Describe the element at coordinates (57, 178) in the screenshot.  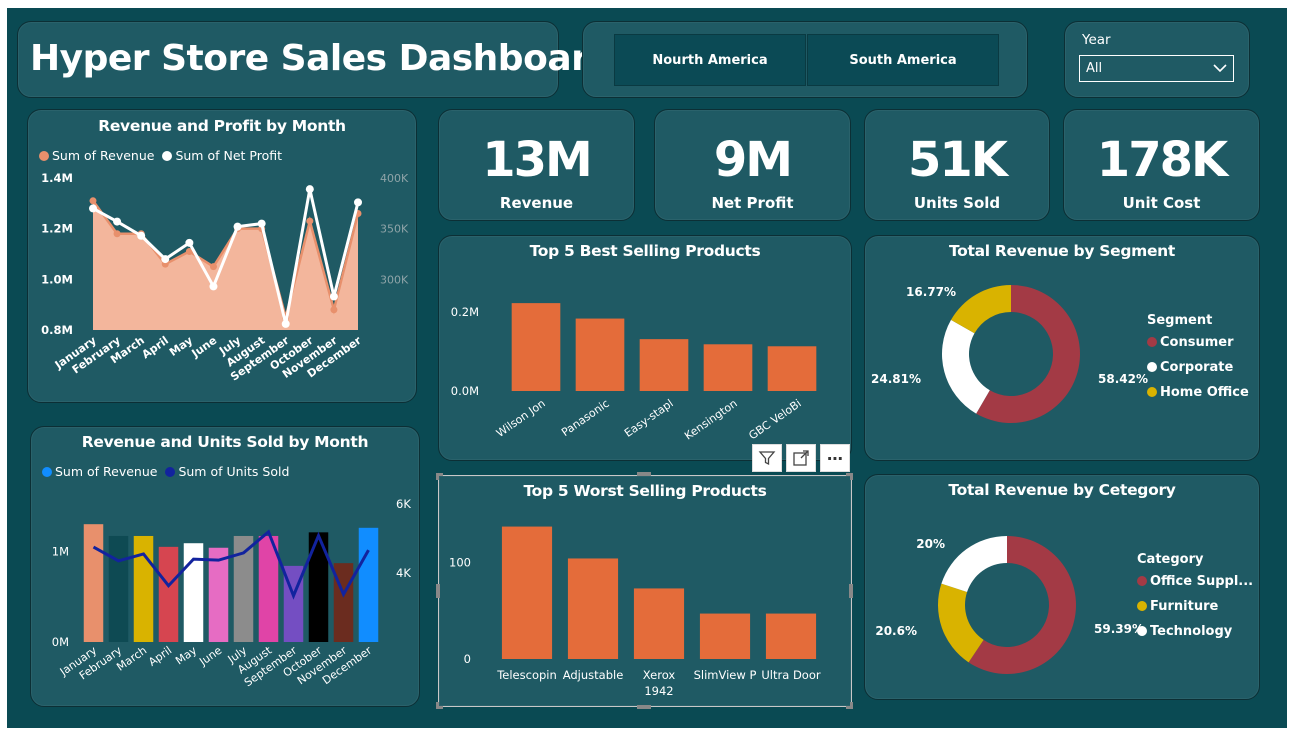
I see `y-tick-label: 1.4M` at that location.